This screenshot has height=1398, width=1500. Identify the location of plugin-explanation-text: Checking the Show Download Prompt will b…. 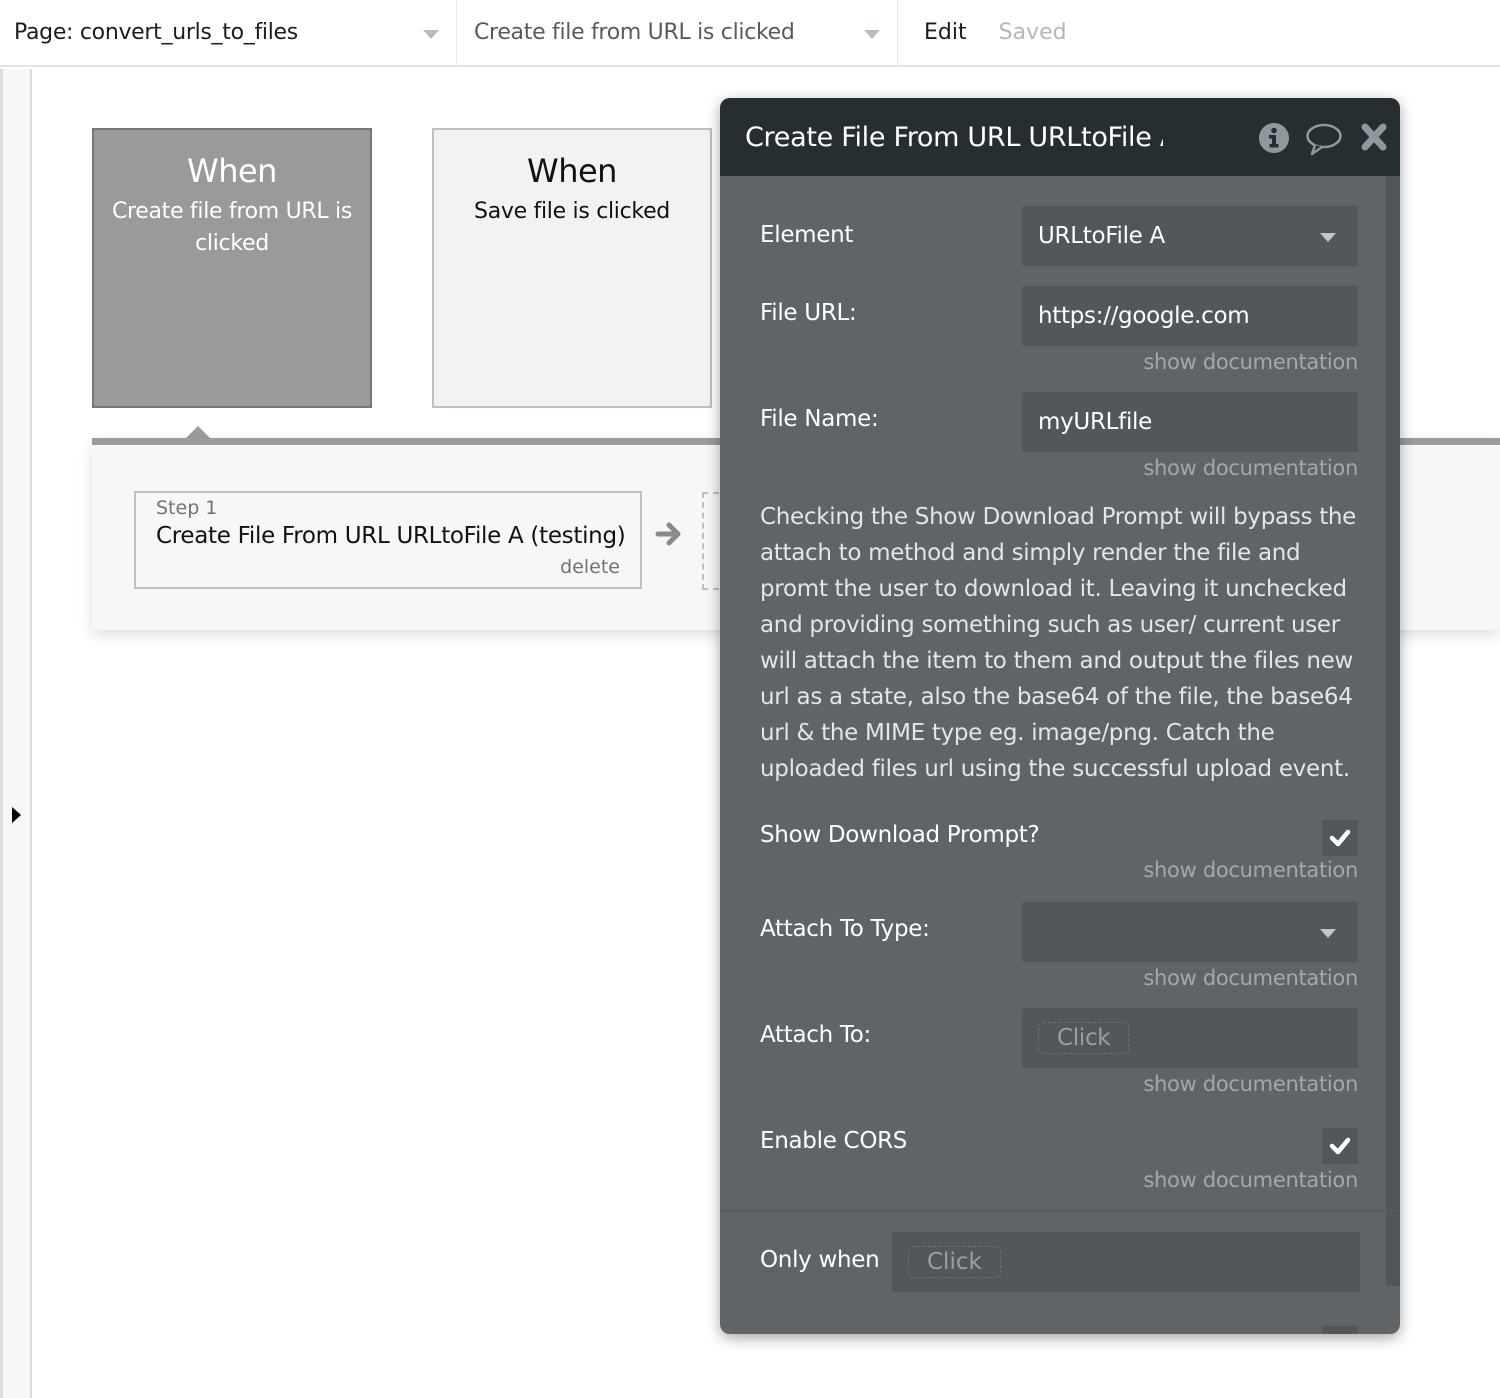
(1058, 643).